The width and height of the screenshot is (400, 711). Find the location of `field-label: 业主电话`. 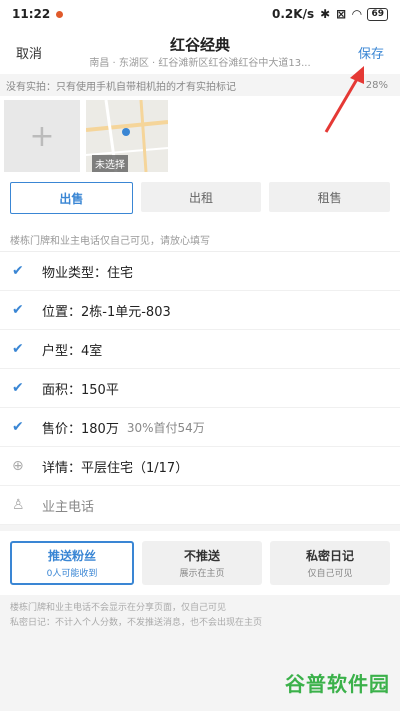

field-label: 业主电话 is located at coordinates (68, 507).